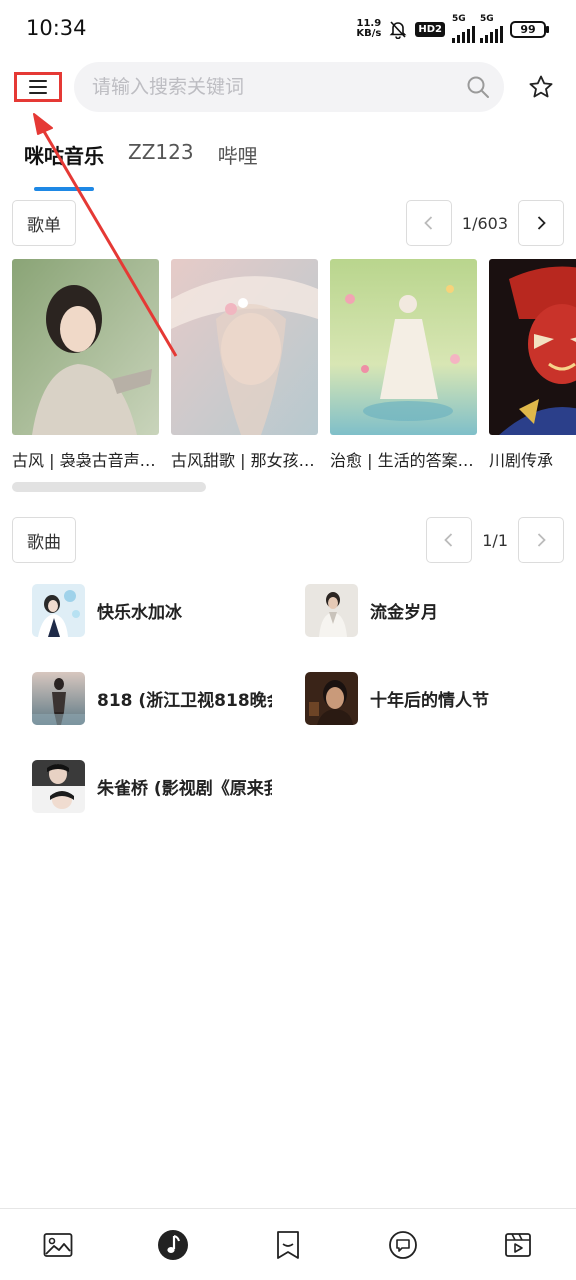  What do you see at coordinates (85, 460) in the screenshot?
I see `playlist-title: 古风 | 袅袅古音声声入梦` at bounding box center [85, 460].